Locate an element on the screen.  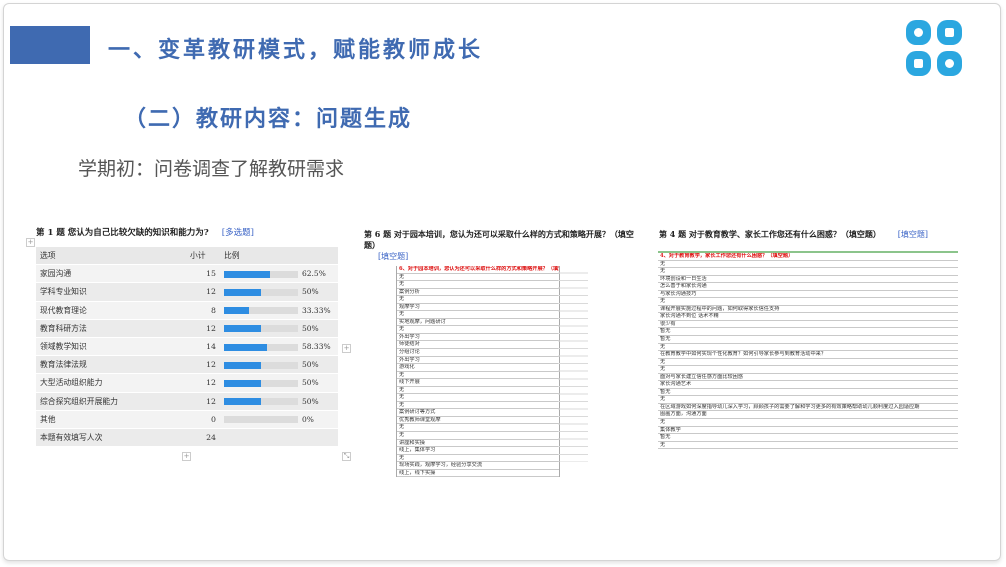
slide-title: 一、变革教研模式，赋能教师成长 is located at coordinates (296, 50).